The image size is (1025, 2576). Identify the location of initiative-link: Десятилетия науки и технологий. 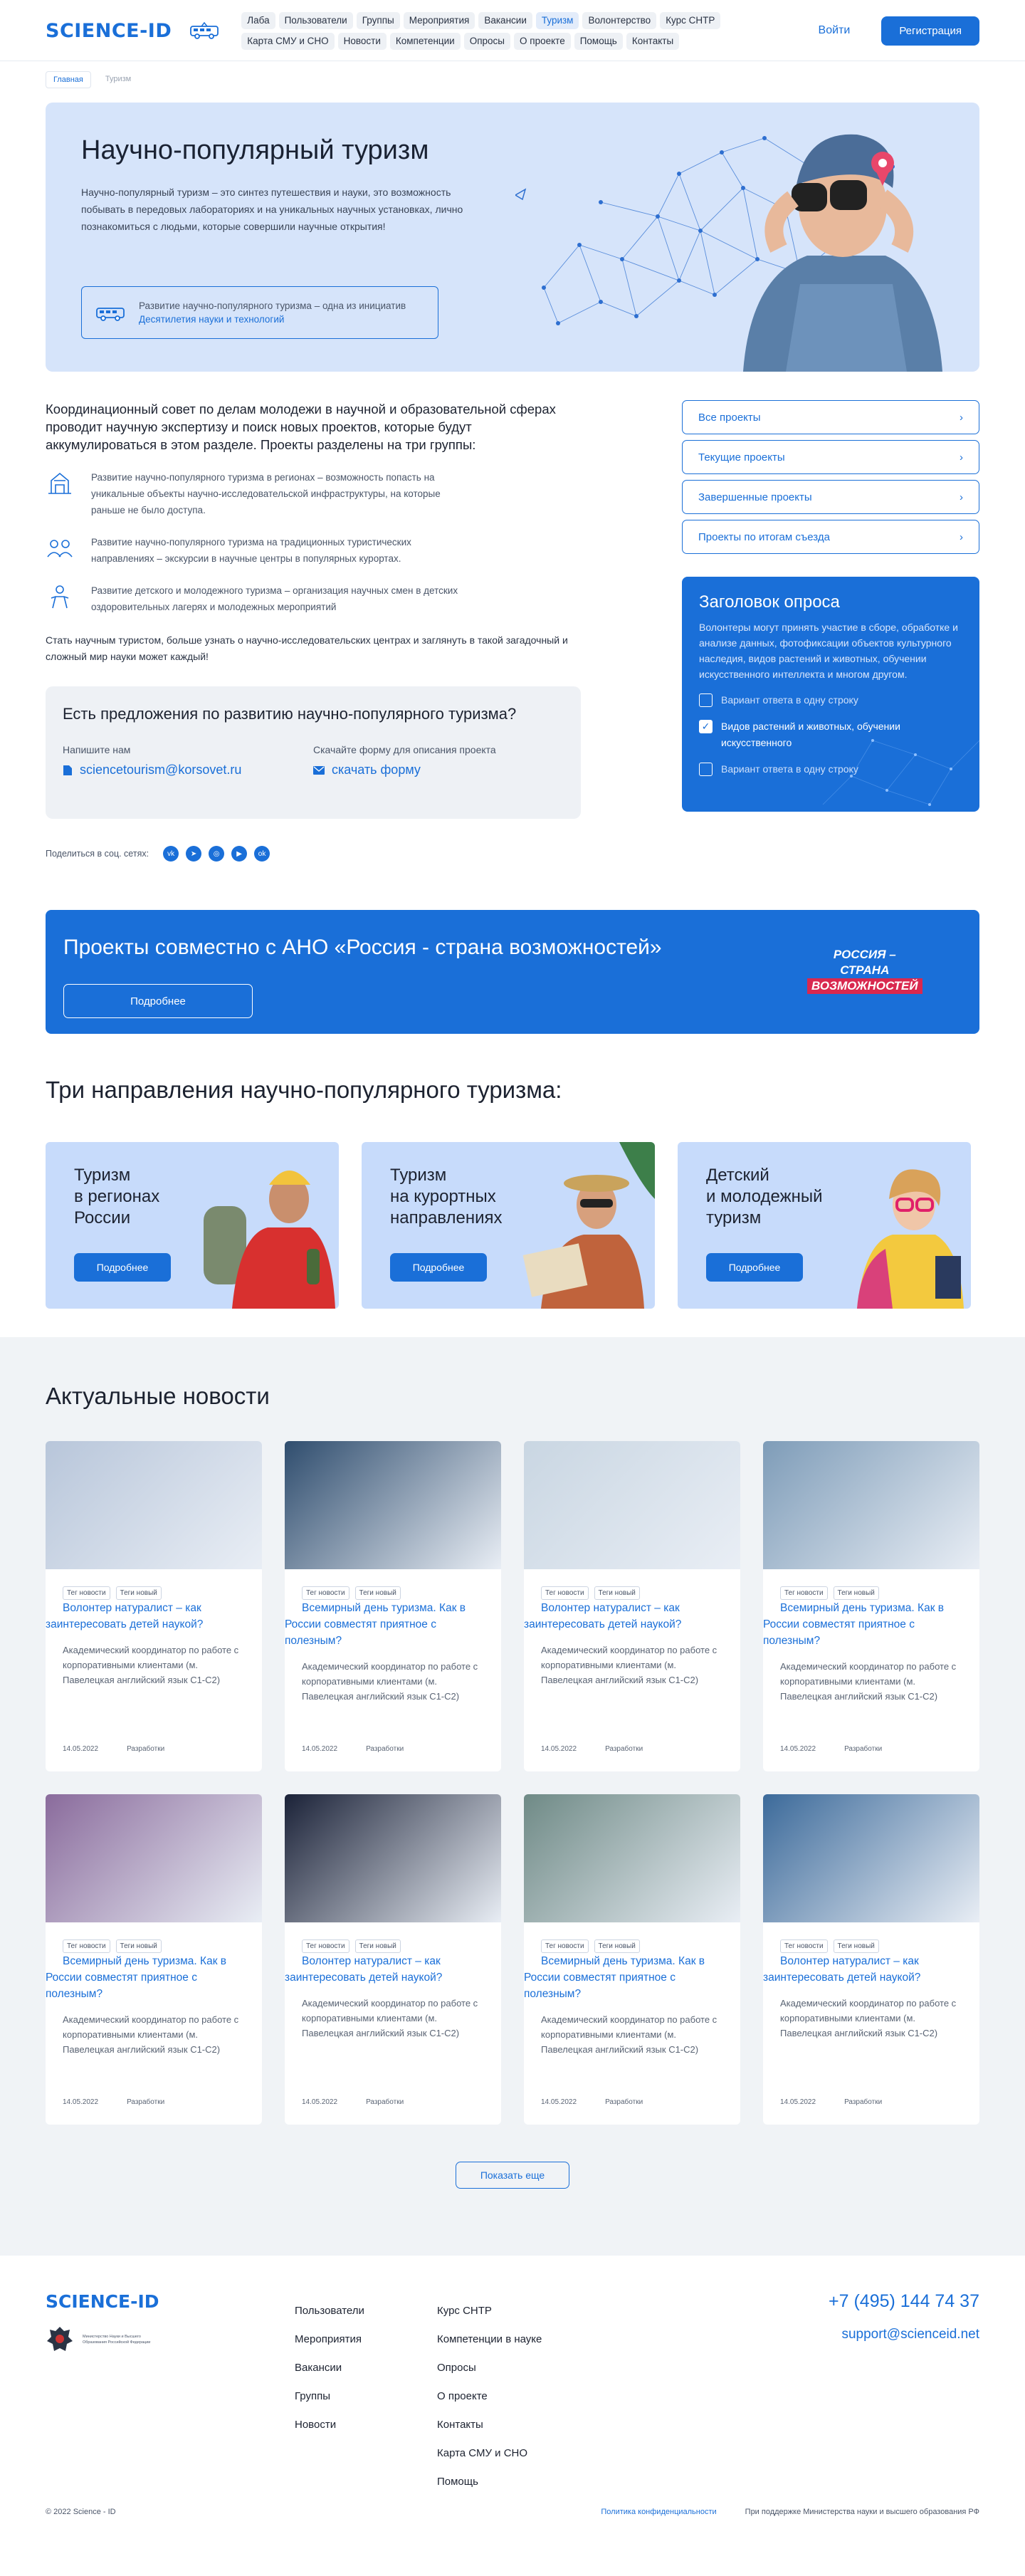
(272, 319).